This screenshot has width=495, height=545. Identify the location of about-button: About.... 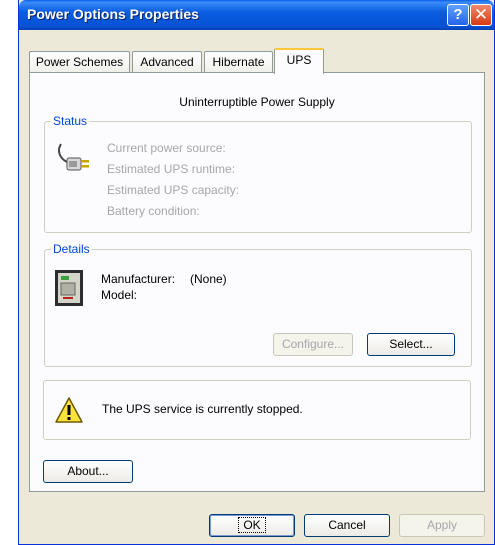
(88, 471).